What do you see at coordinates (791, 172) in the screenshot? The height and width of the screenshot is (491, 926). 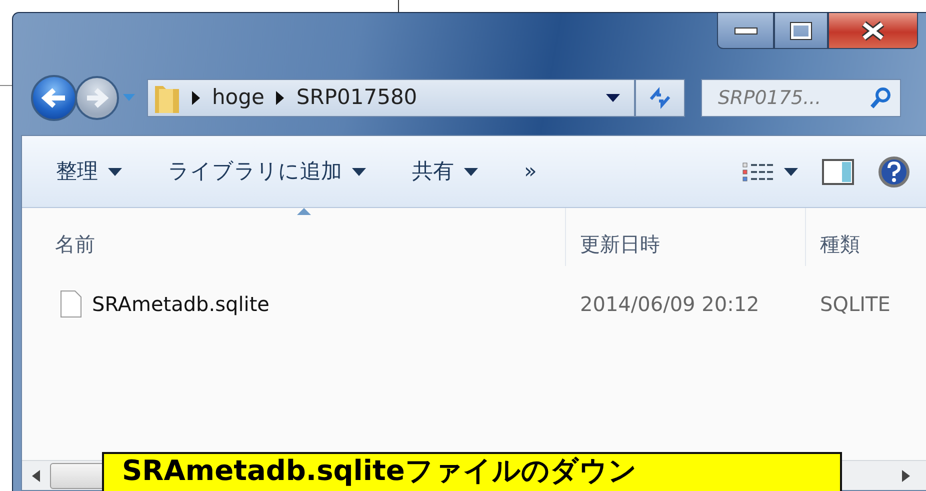 I see `caret-icon` at bounding box center [791, 172].